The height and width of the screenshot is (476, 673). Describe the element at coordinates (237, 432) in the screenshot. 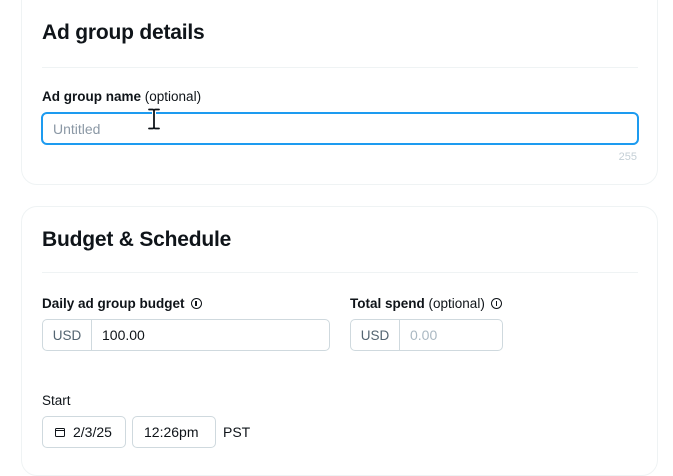

I see `timezone-label: PST` at that location.